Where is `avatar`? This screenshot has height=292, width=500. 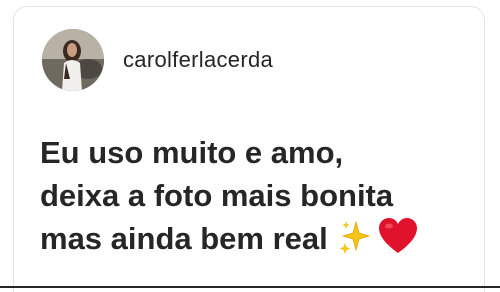 avatar is located at coordinates (73, 60).